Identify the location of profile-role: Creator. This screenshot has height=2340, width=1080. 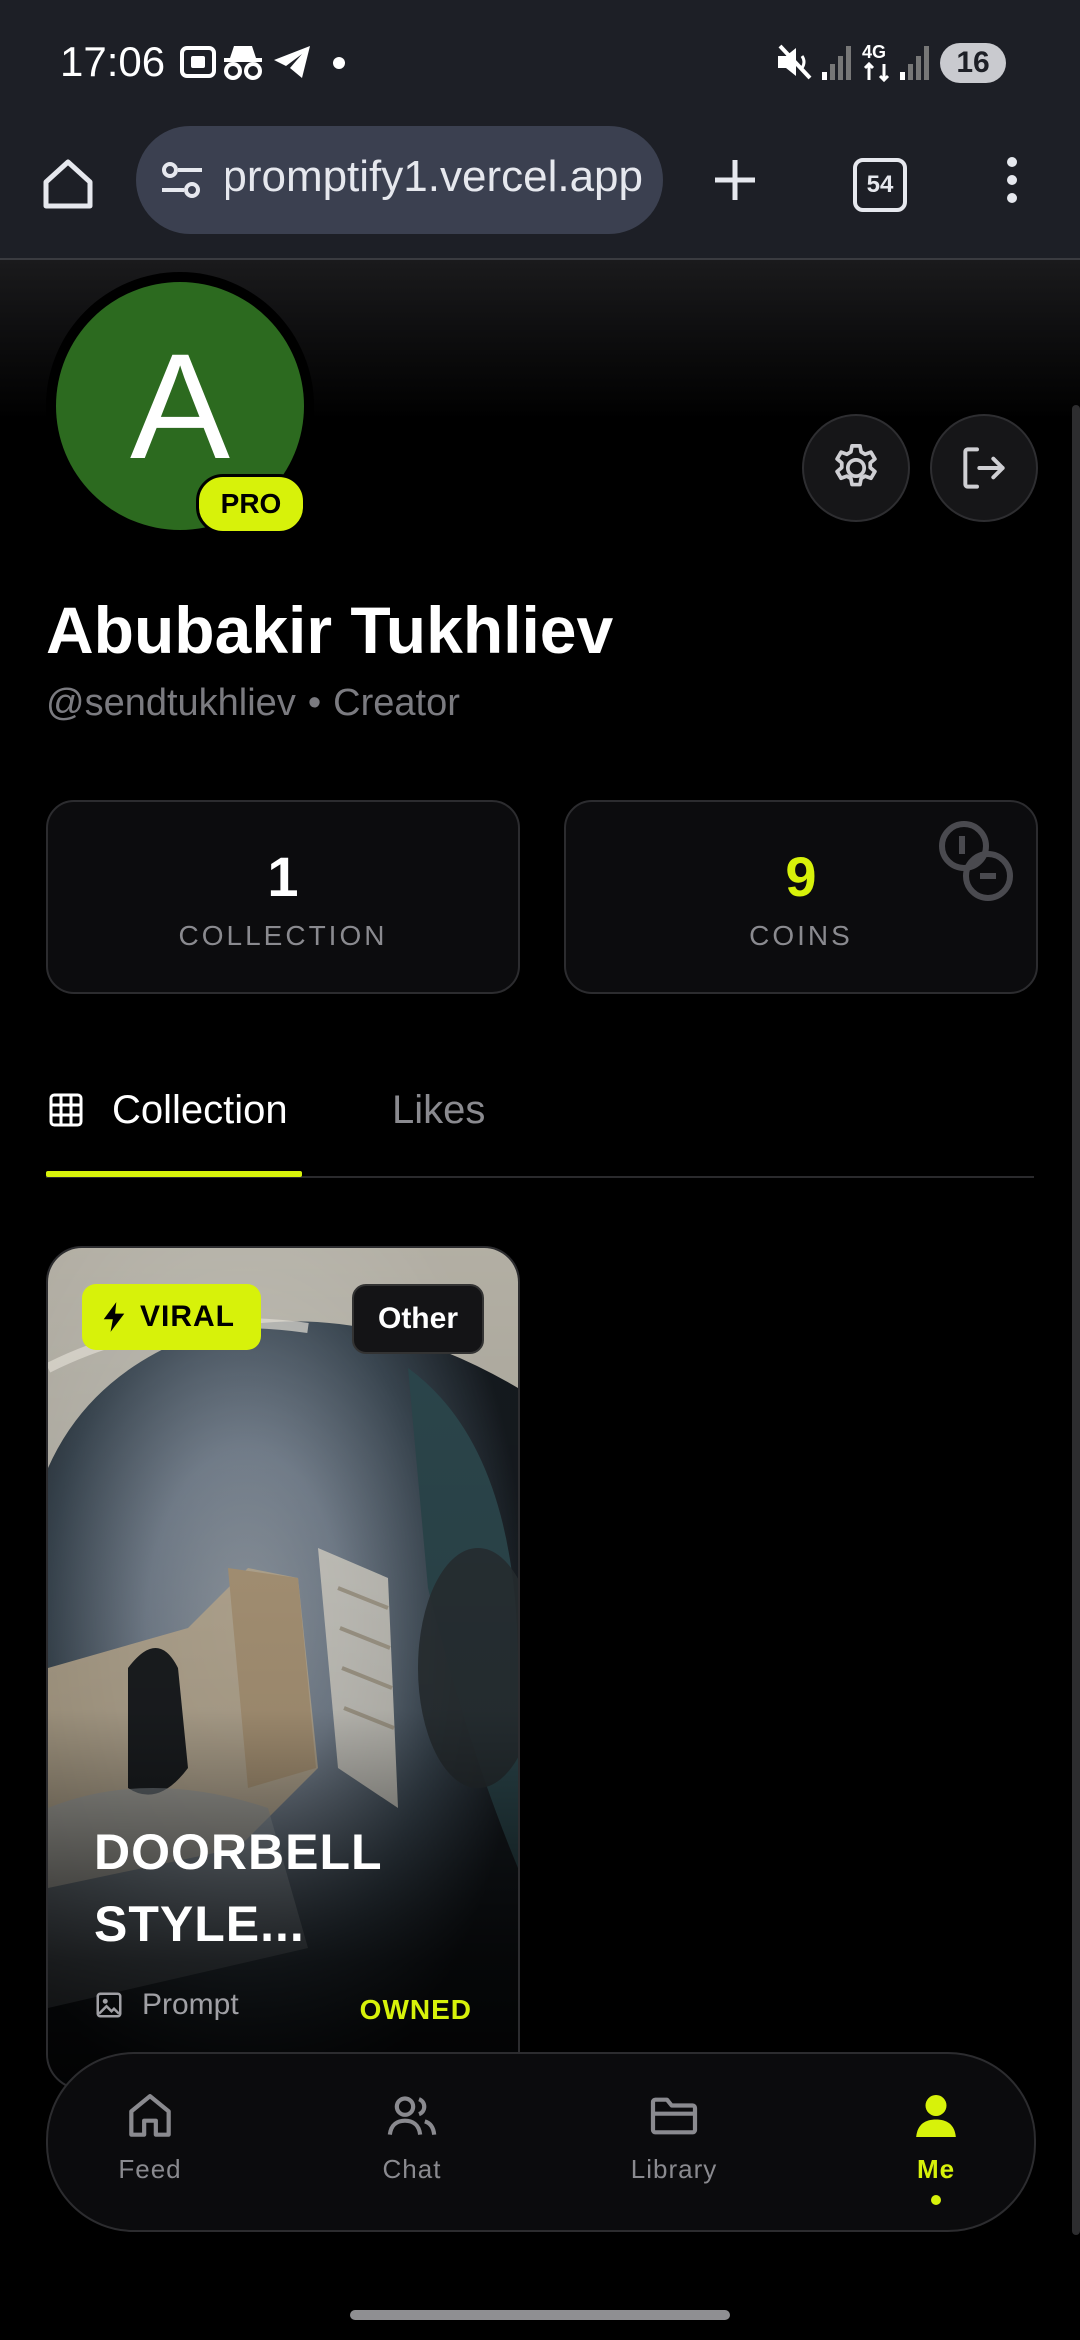
(396, 703).